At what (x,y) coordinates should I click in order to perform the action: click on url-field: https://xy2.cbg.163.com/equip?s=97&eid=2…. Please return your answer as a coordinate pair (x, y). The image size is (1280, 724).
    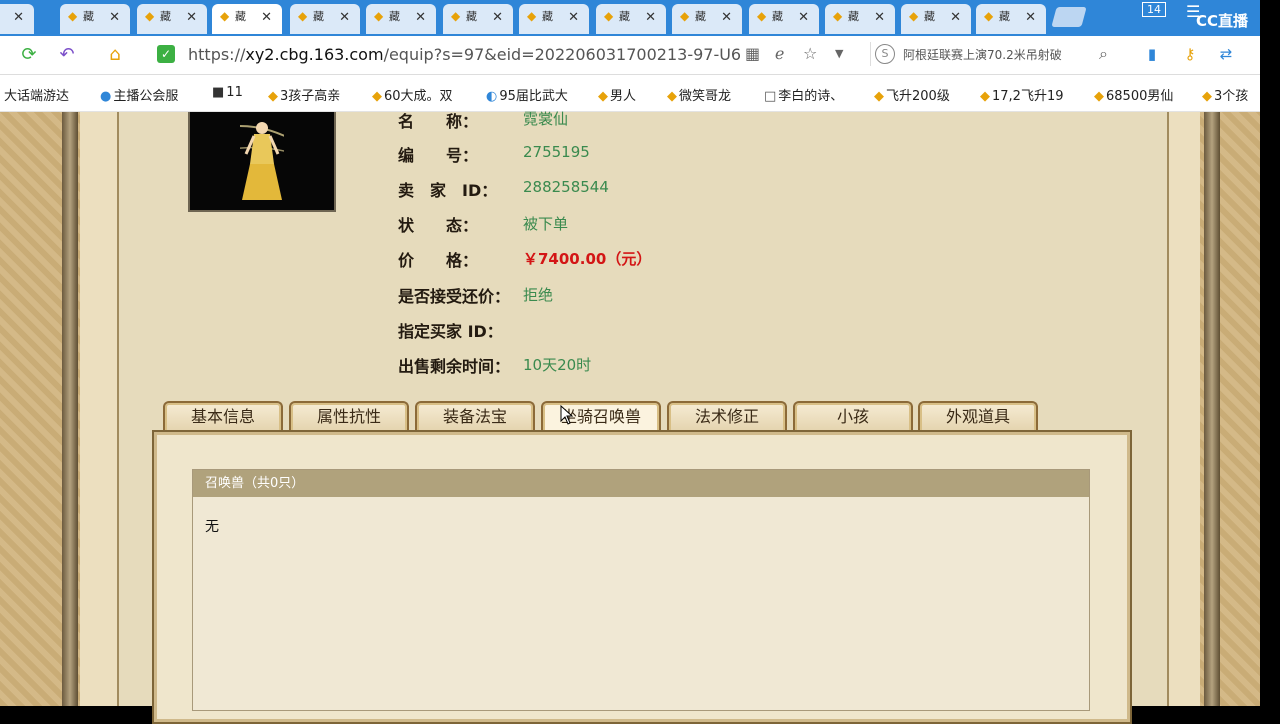
    Looking at the image, I should click on (464, 54).